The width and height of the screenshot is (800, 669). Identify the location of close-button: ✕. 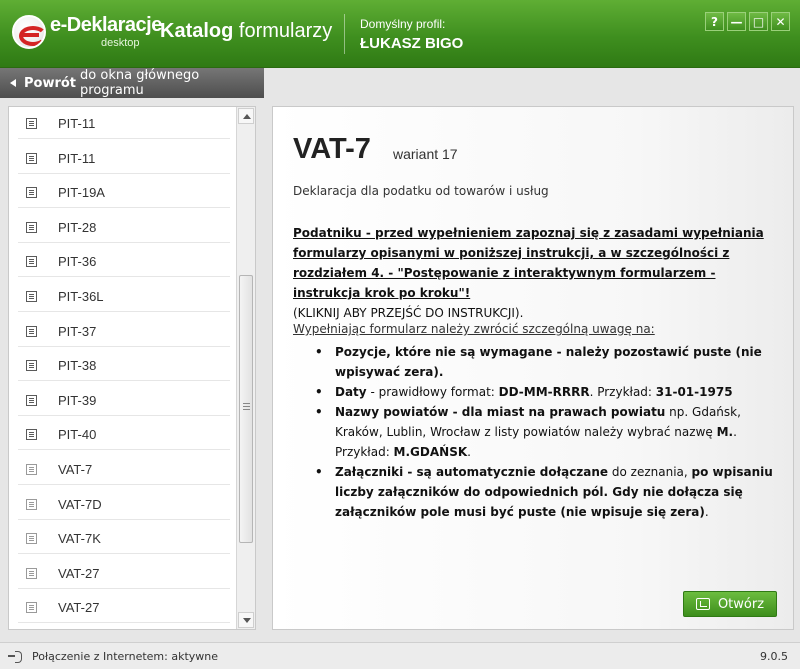
(780, 21).